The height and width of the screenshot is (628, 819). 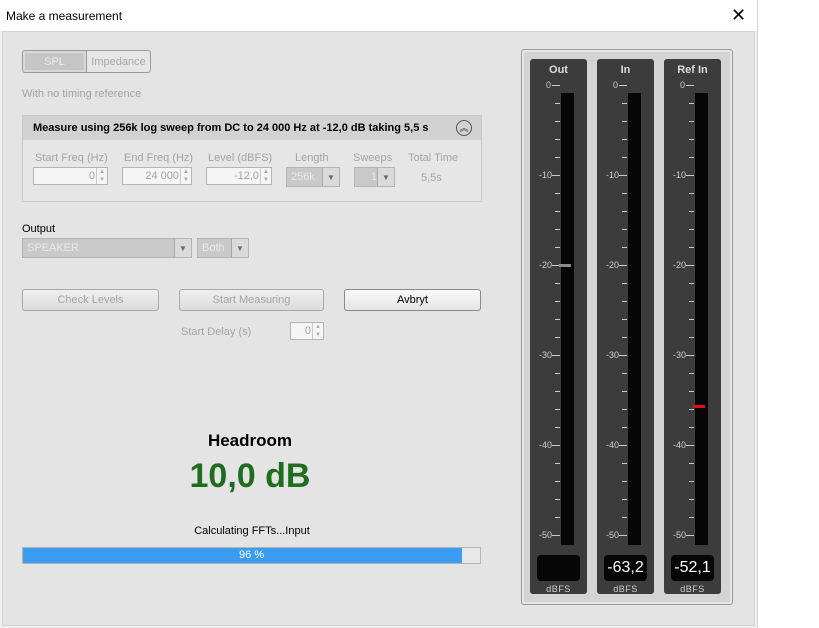 What do you see at coordinates (118, 61) in the screenshot?
I see `mode-impedance-button: Impedance` at bounding box center [118, 61].